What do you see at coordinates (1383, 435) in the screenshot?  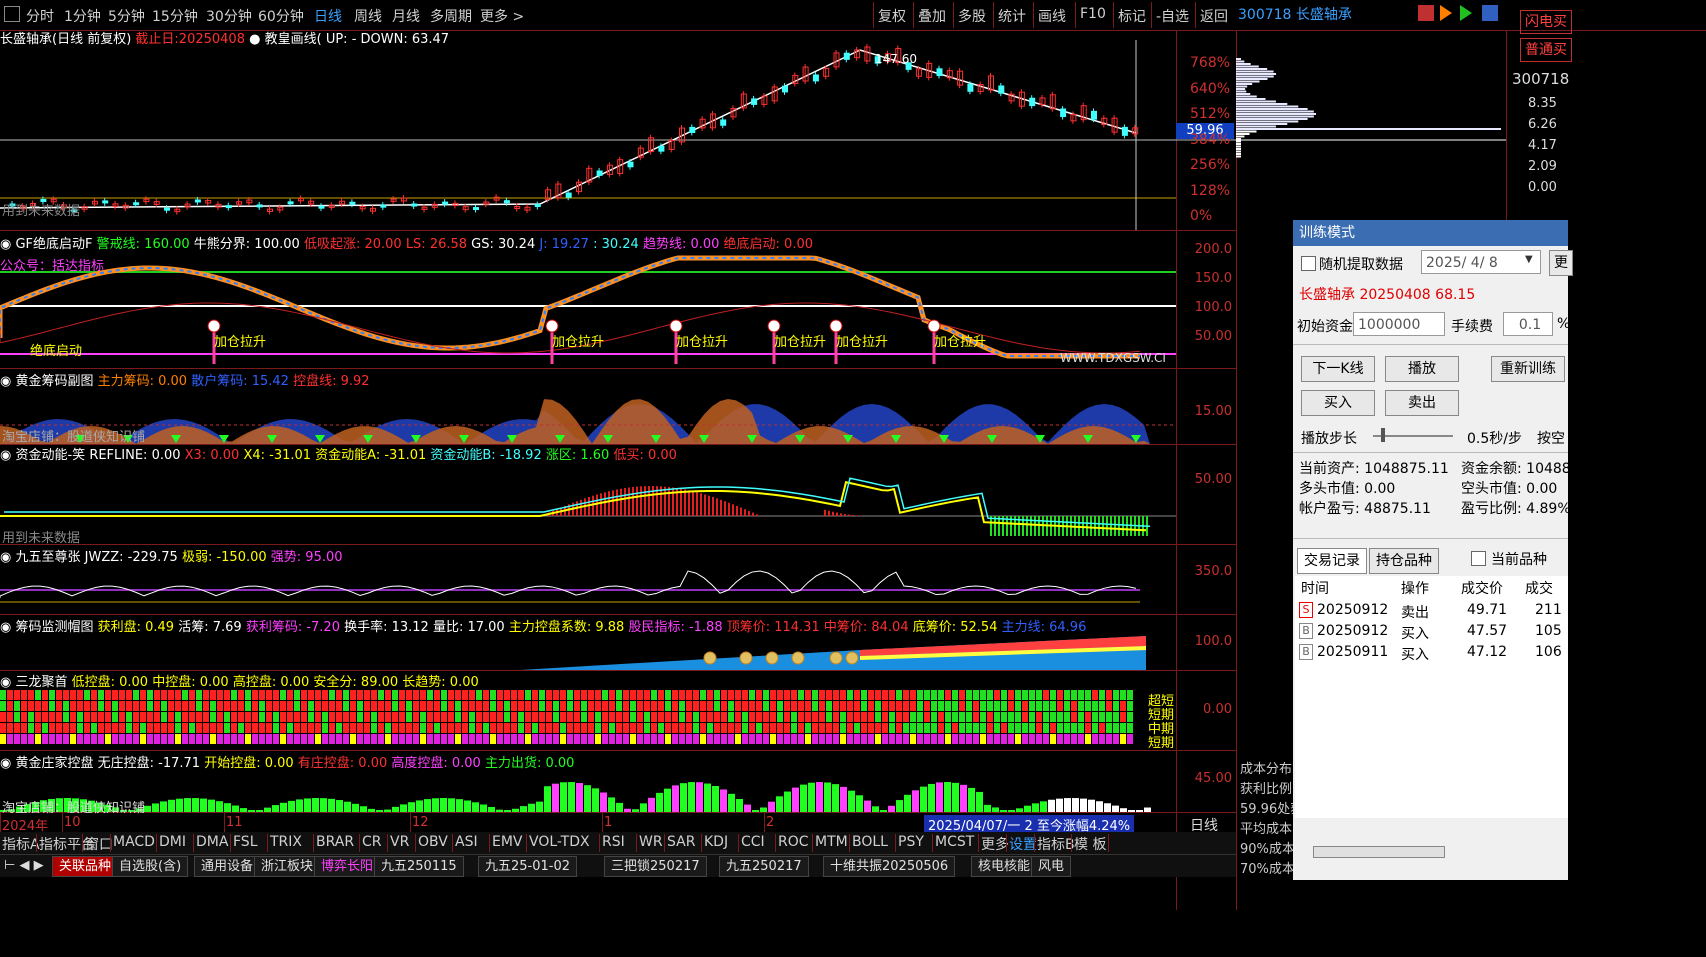 I see `slider-handle` at bounding box center [1383, 435].